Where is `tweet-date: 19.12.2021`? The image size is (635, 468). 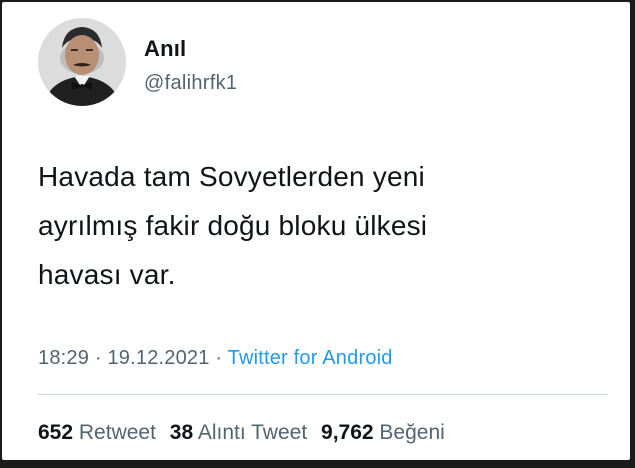
tweet-date: 19.12.2021 is located at coordinates (158, 358).